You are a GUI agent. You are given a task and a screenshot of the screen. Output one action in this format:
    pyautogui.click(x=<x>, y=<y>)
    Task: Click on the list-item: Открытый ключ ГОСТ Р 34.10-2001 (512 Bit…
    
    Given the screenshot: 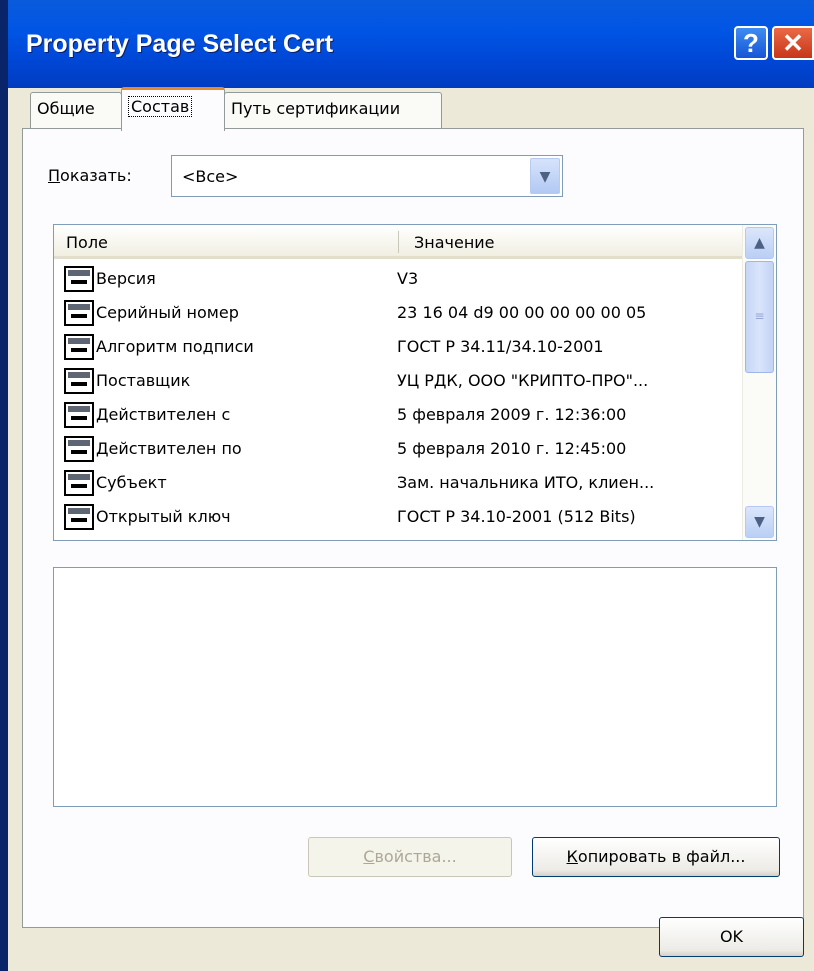 What is the action you would take?
    pyautogui.click(x=399, y=517)
    